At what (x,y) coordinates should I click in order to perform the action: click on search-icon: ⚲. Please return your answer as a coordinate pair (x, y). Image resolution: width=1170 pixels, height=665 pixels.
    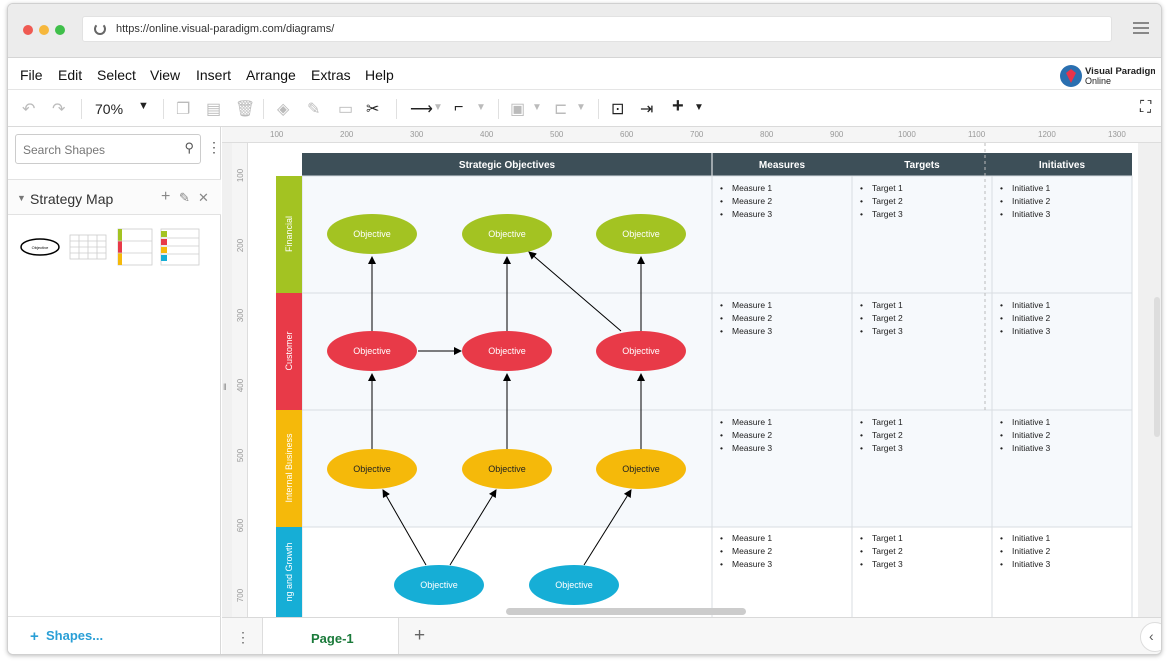
    Looking at the image, I should click on (189, 148).